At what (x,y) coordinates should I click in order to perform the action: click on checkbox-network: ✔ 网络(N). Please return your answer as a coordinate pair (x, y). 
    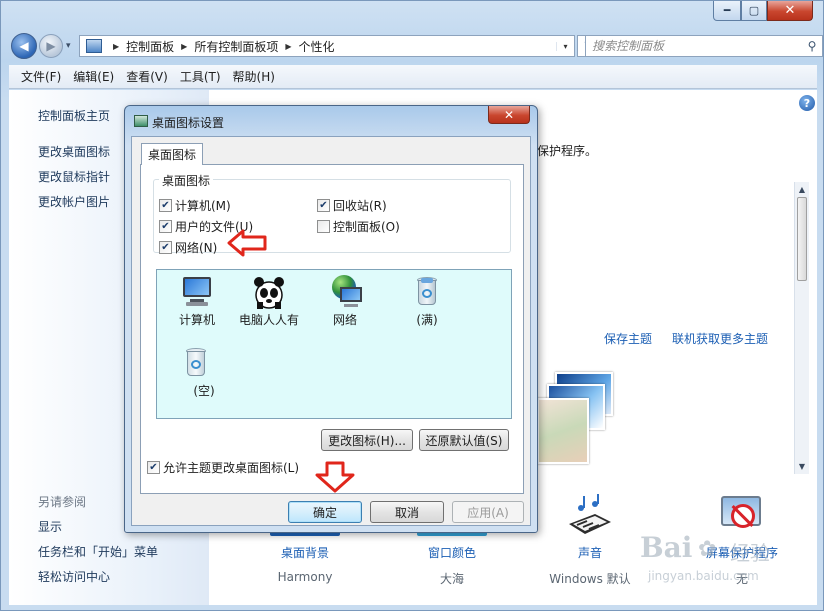
    Looking at the image, I should click on (188, 247).